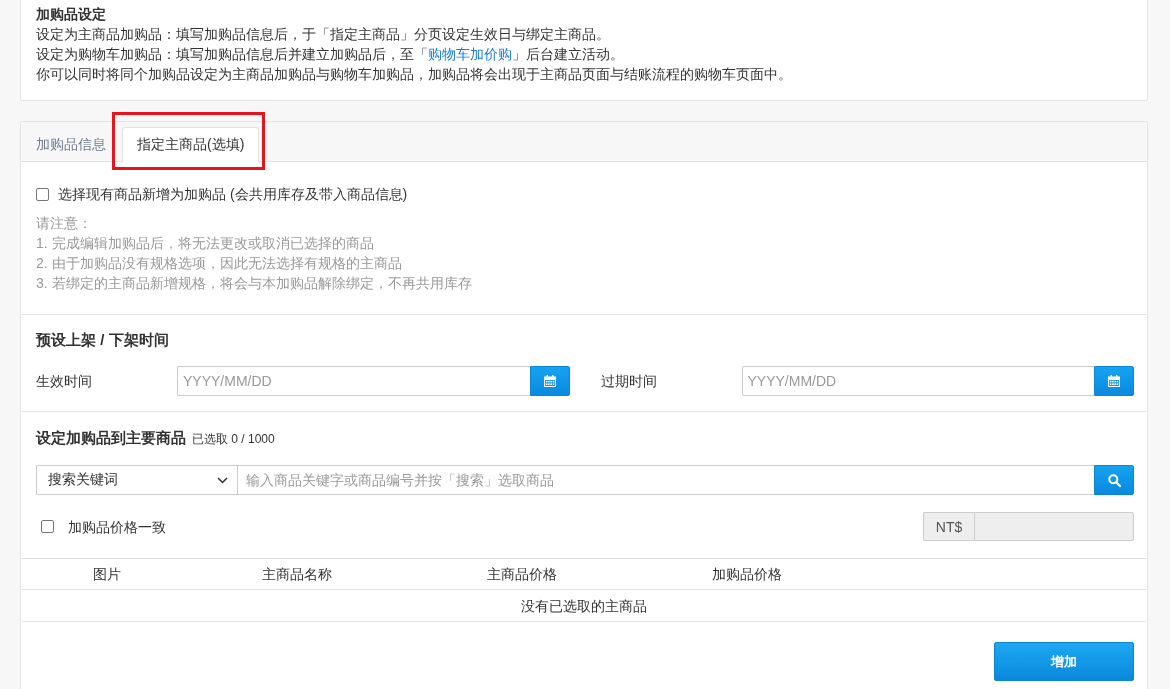 The width and height of the screenshot is (1170, 689). Describe the element at coordinates (117, 527) in the screenshot. I see `checkbox-label: 加购品价格一致` at that location.